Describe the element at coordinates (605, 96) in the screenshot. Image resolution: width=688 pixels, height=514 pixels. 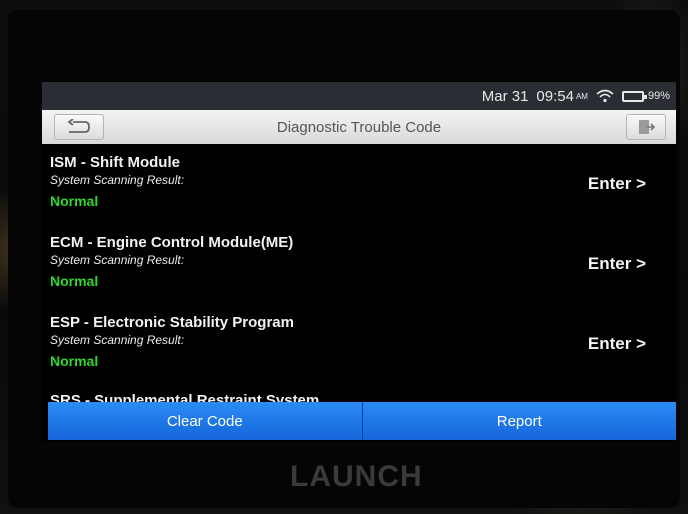
I see `wifi-icon` at that location.